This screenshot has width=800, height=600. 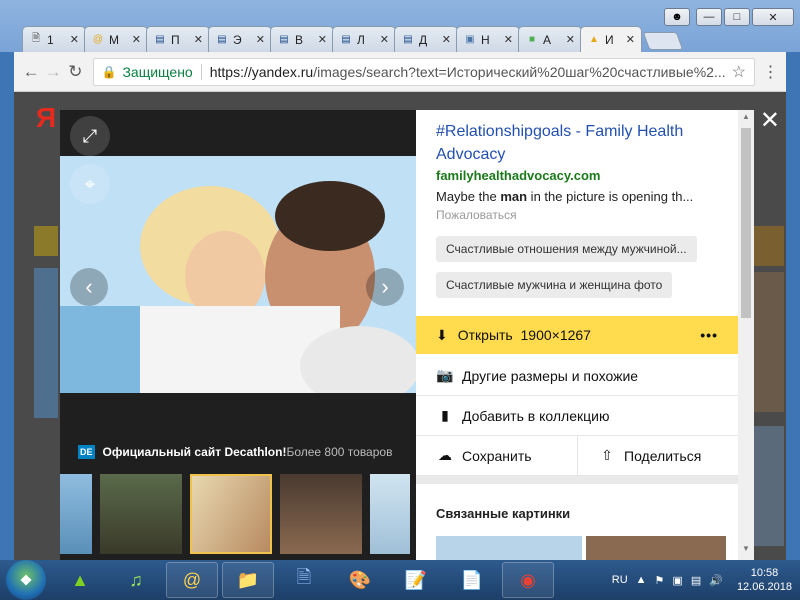 I want to click on close-viewer-button: ✕, so click(x=770, y=120).